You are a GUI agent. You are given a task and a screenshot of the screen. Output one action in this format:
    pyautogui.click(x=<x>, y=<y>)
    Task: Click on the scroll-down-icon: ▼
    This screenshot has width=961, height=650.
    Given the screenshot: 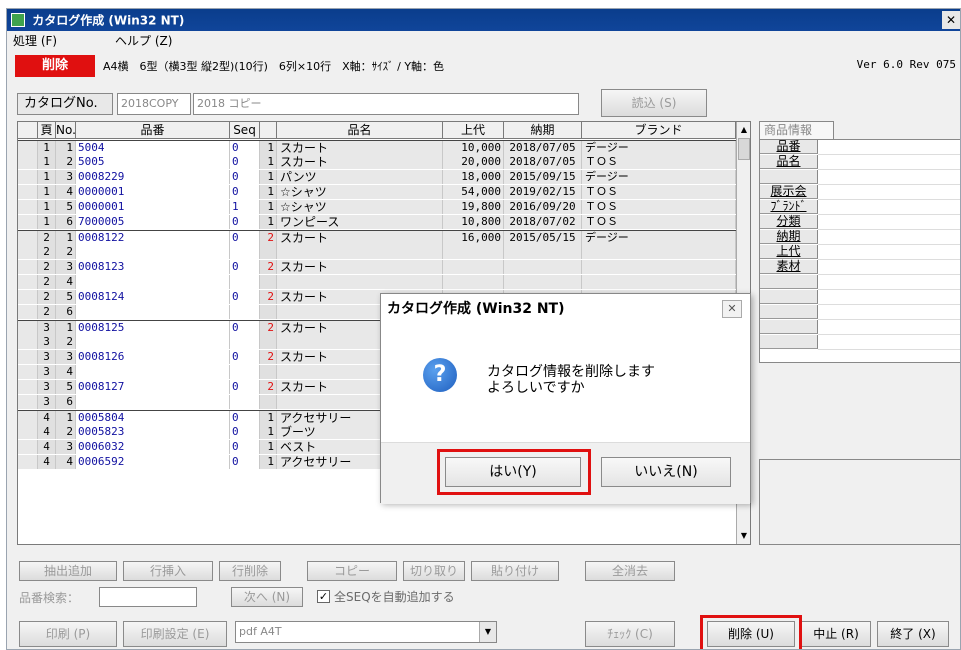 What is the action you would take?
    pyautogui.click(x=744, y=536)
    